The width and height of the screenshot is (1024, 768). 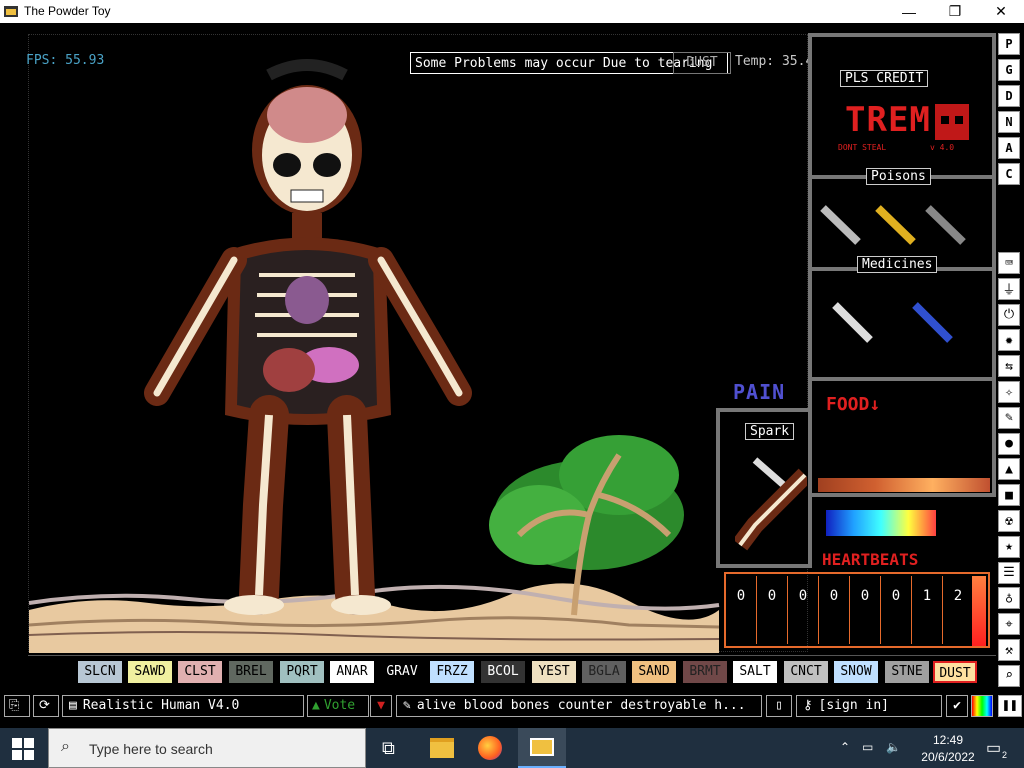 I want to click on element-button-sand: SAND, so click(x=654, y=672).